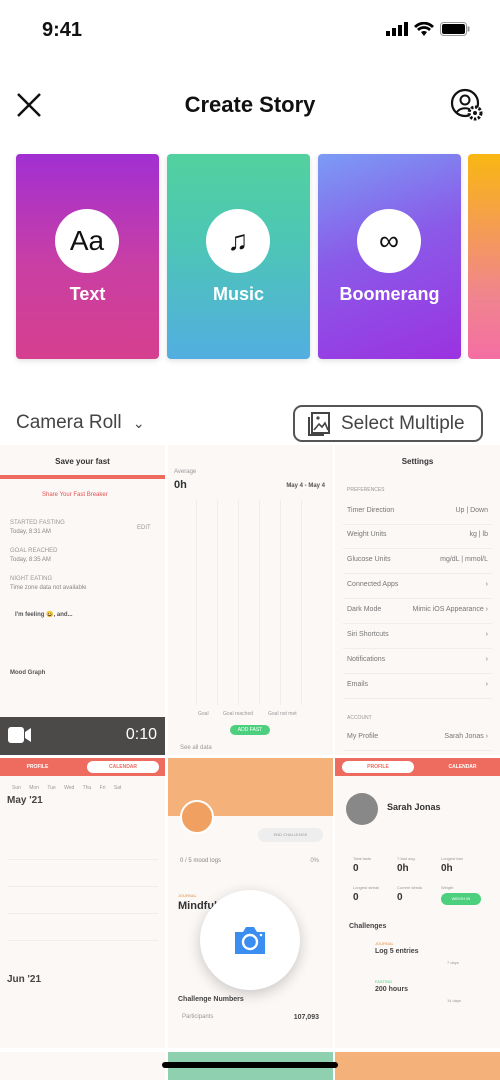  What do you see at coordinates (461, 899) in the screenshot?
I see `stat-value: WEIGH IN` at bounding box center [461, 899].